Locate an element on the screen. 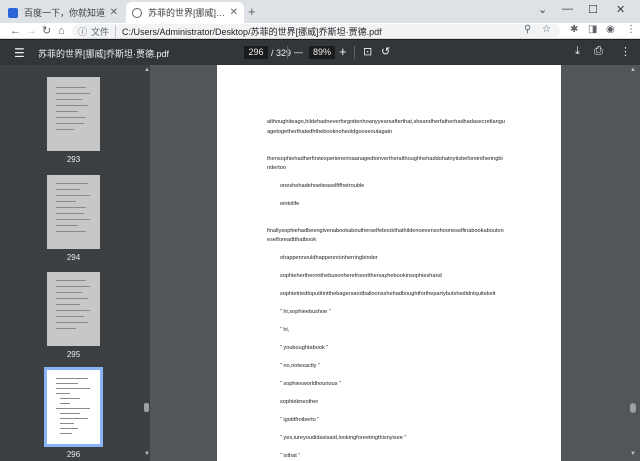  rotate-icon: ↺ is located at coordinates (385, 51).